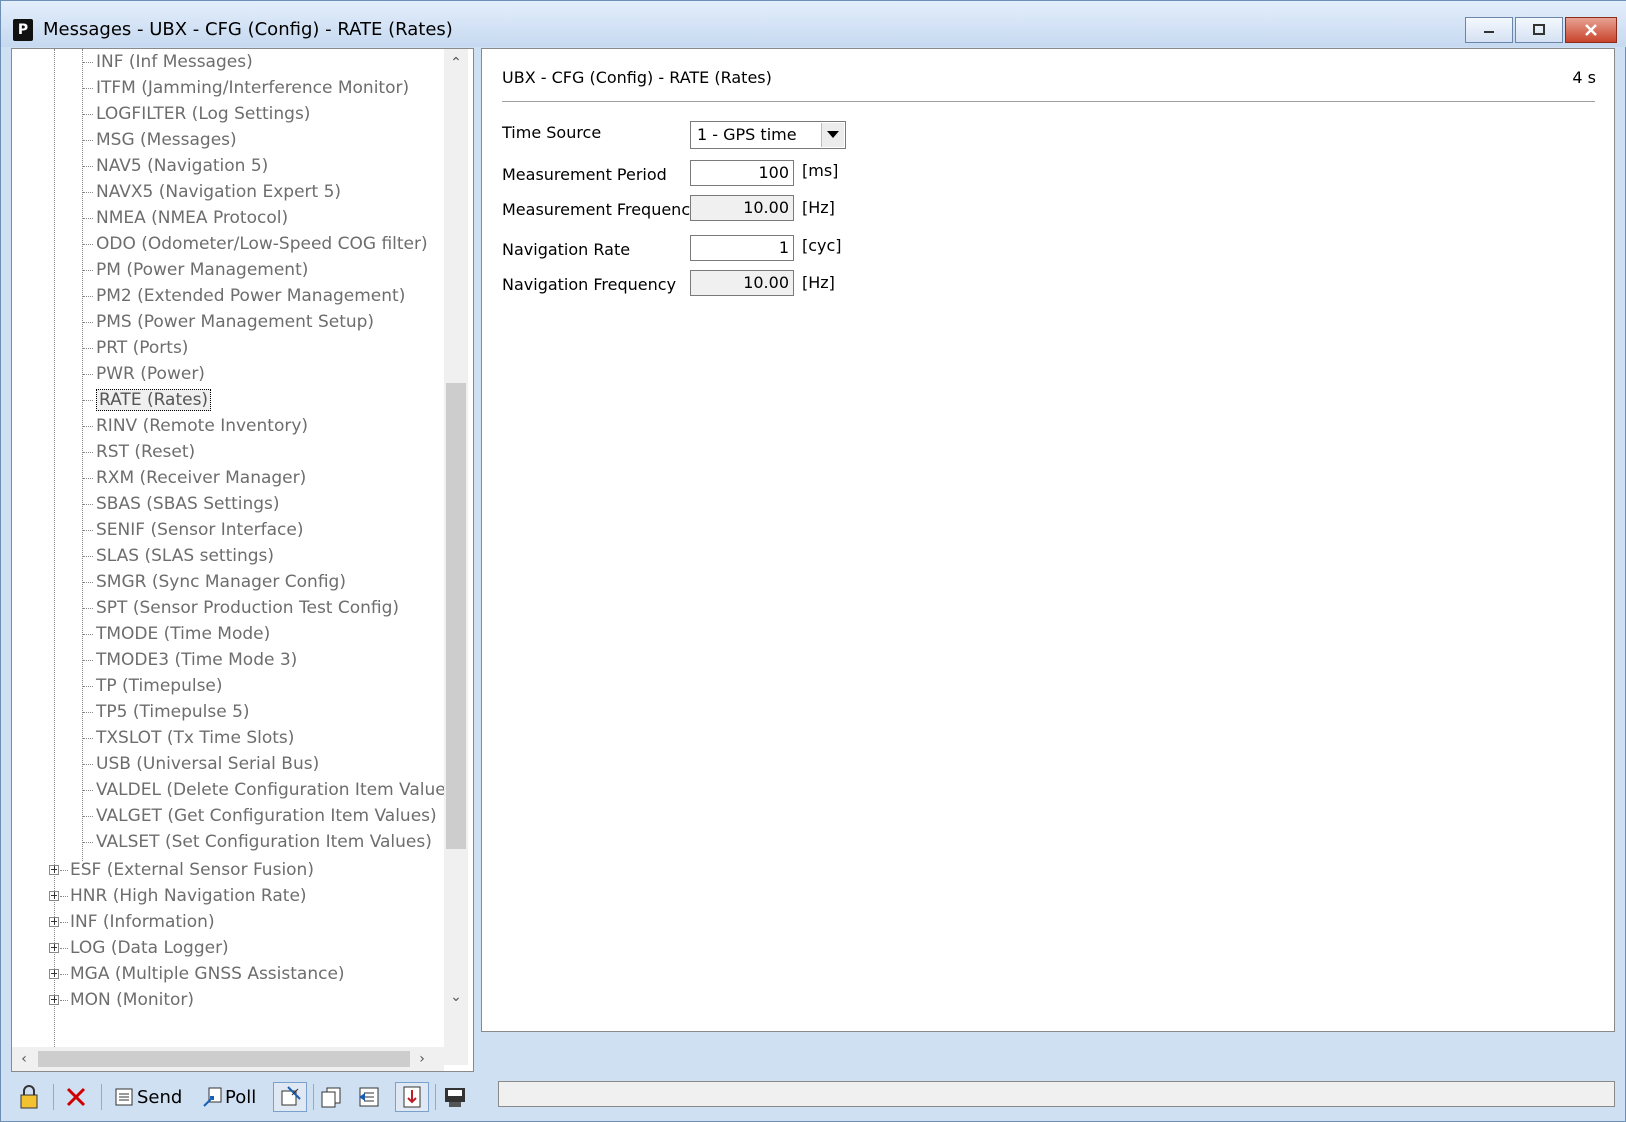 The image size is (1626, 1122). Describe the element at coordinates (266, 816) in the screenshot. I see `tree-item: VALGET (Get Configuration Item Values)` at that location.